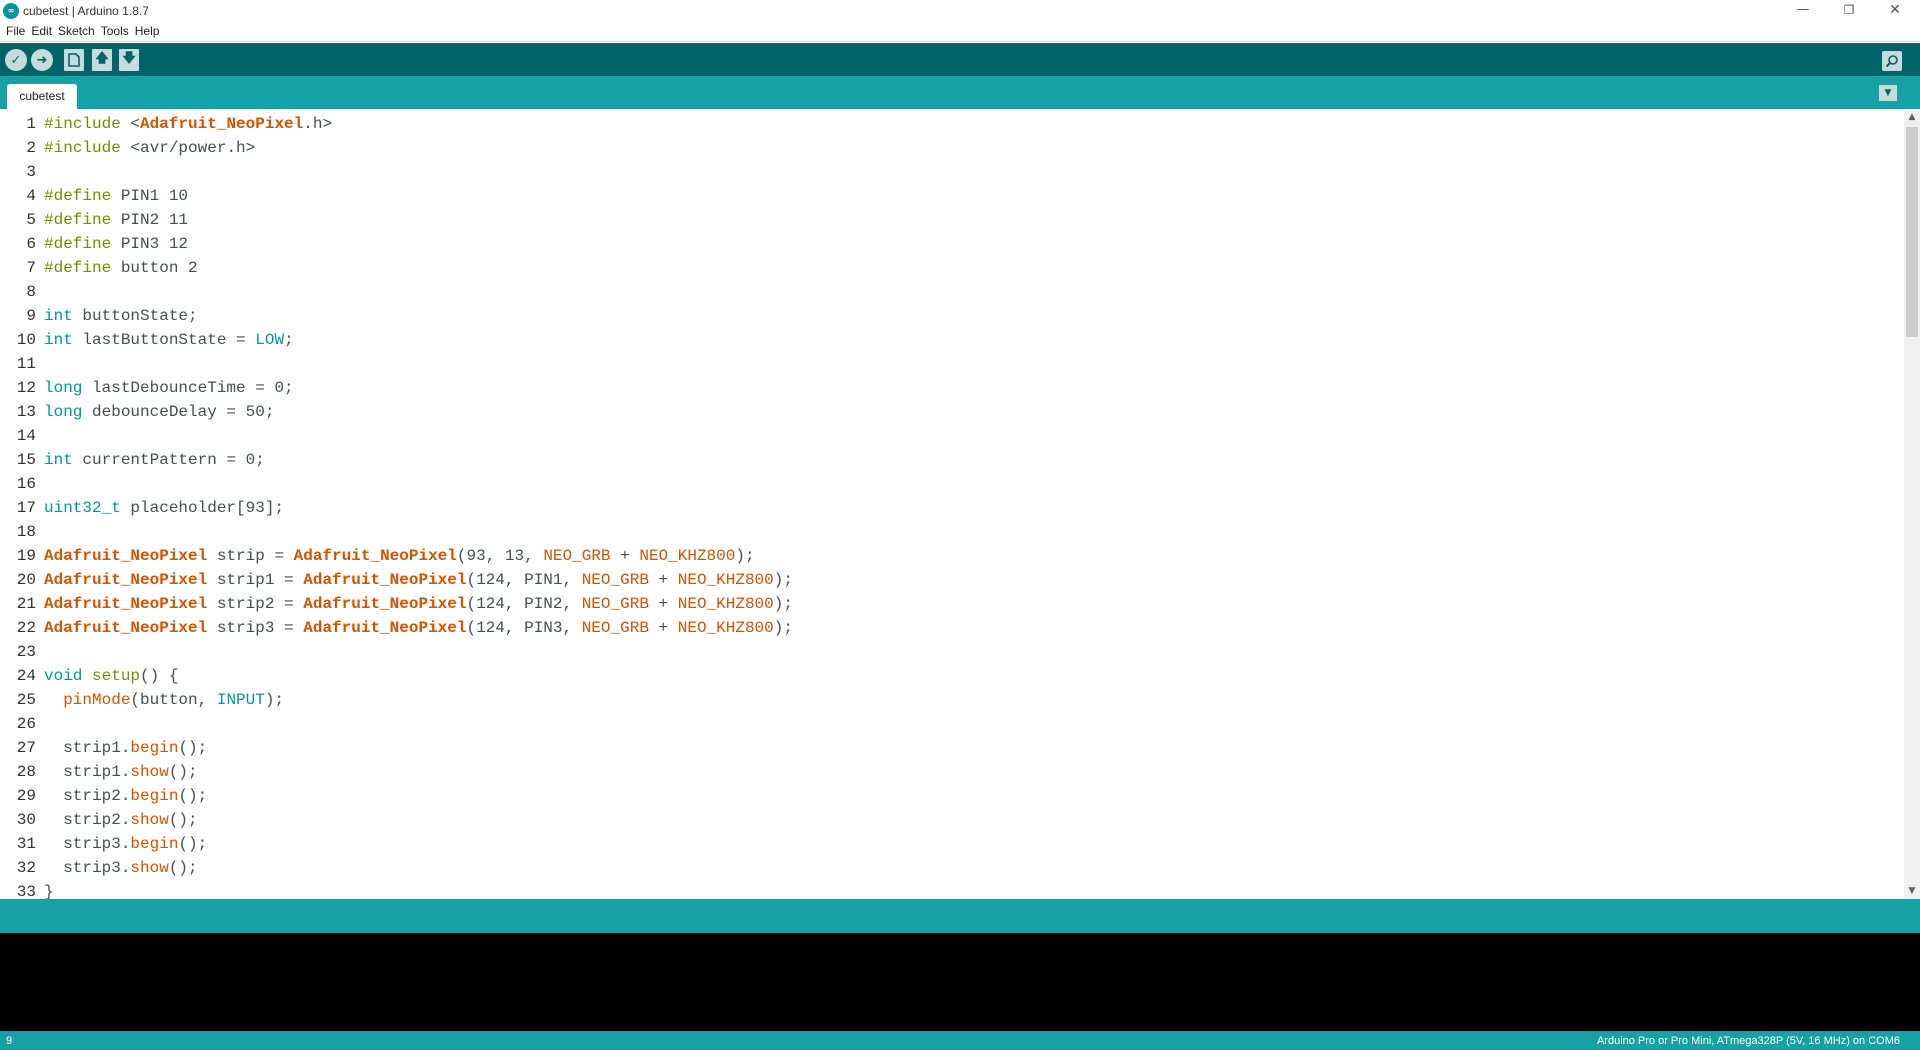 Image resolution: width=1920 pixels, height=1050 pixels. I want to click on menu-bar: File Edit Sketch Tools Help, so click(960, 32).